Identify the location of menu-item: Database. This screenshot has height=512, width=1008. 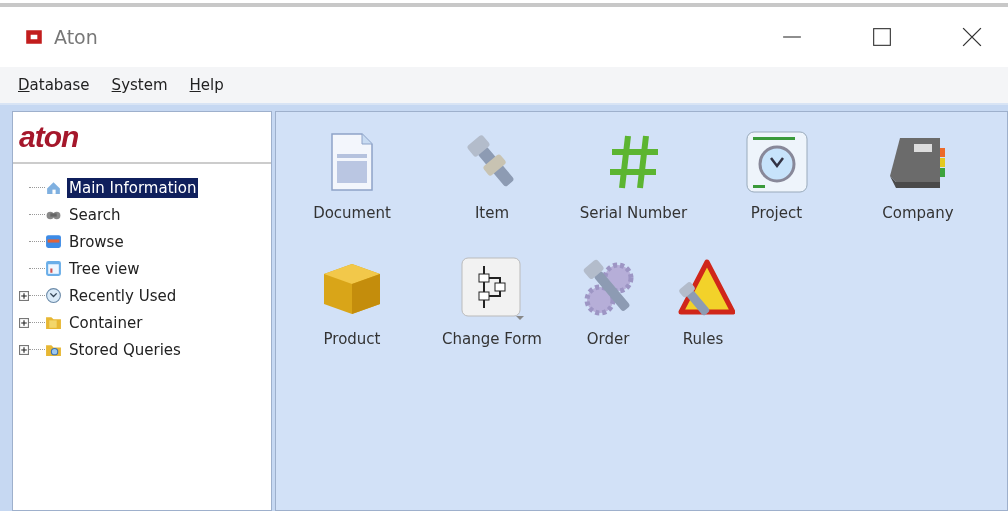
(54, 85).